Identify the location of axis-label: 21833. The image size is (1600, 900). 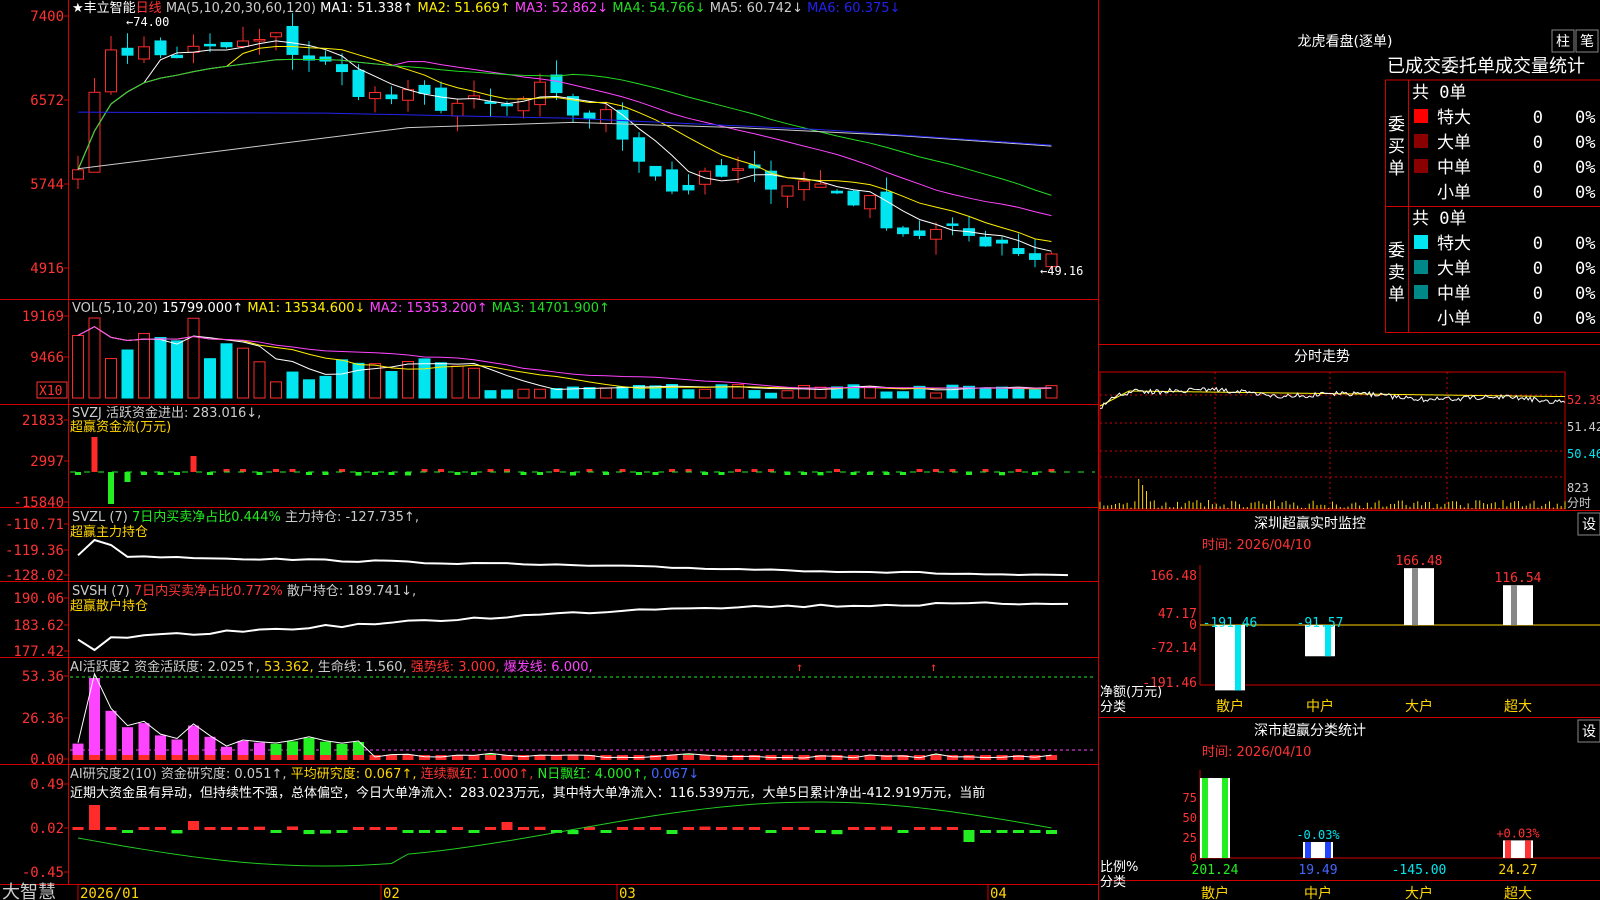
(43, 421).